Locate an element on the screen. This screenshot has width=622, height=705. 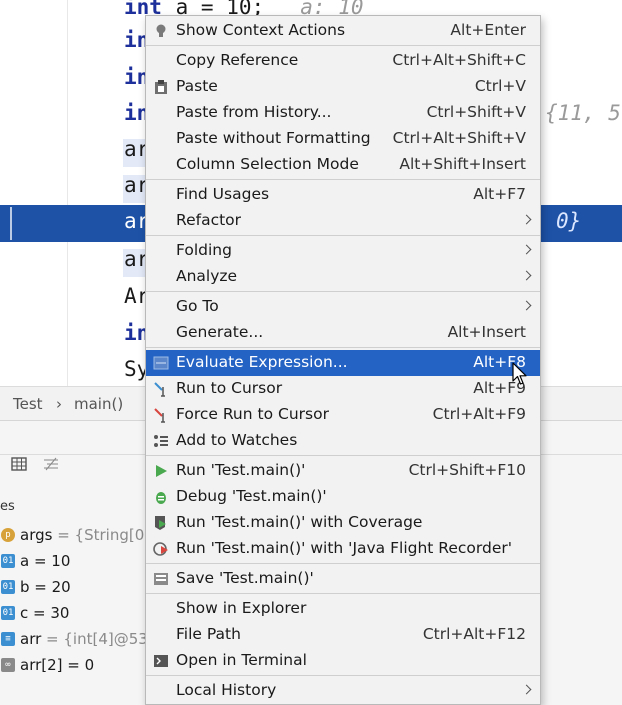
save-config-icon is located at coordinates (161, 579).